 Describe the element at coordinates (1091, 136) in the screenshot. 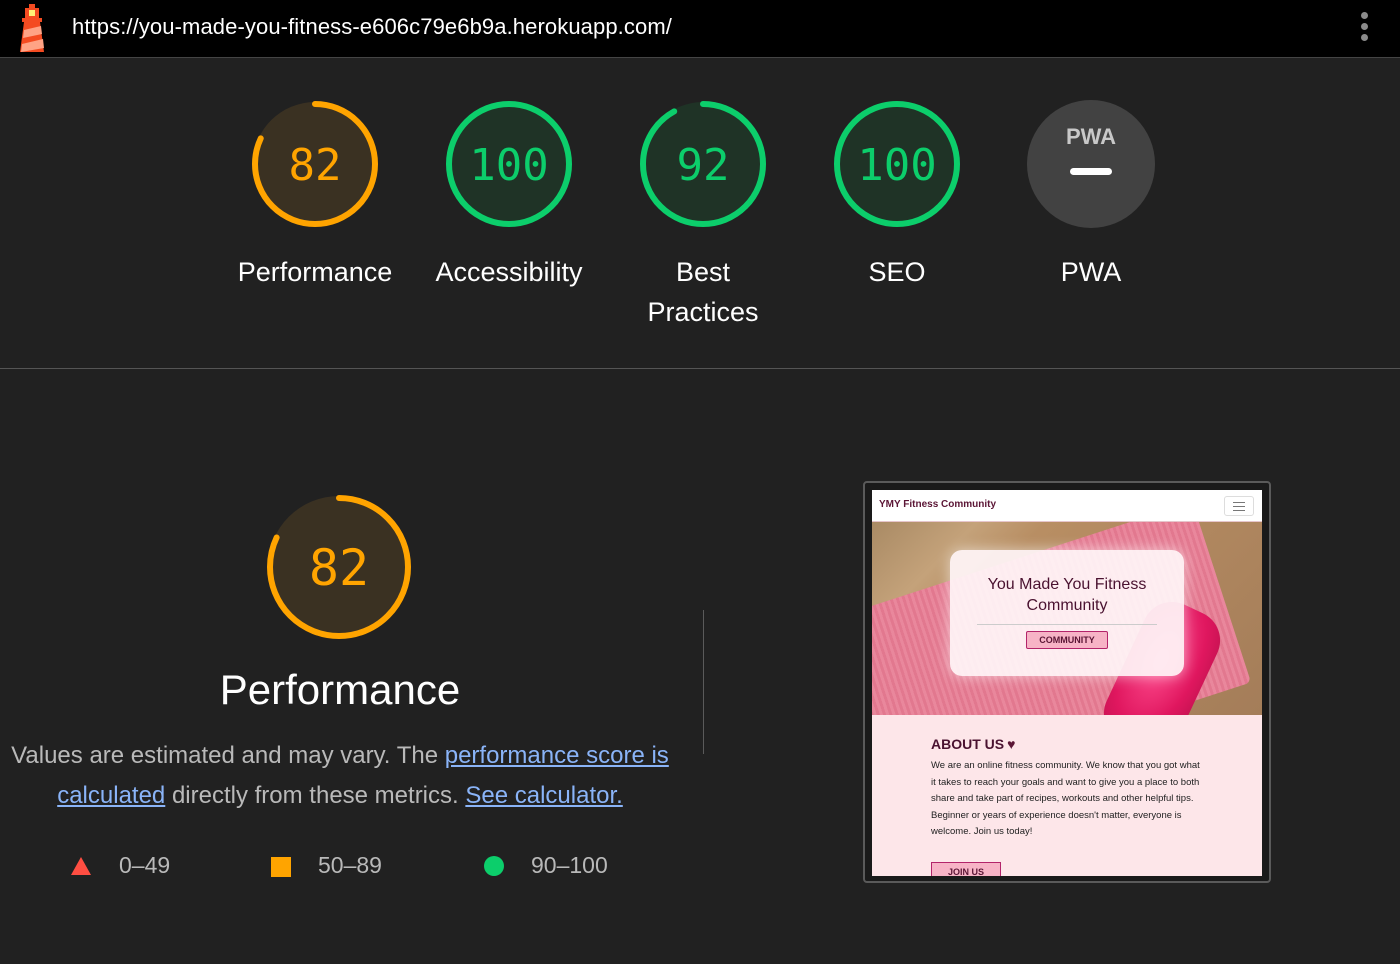

I see `pwa-badge-text: PWA` at that location.